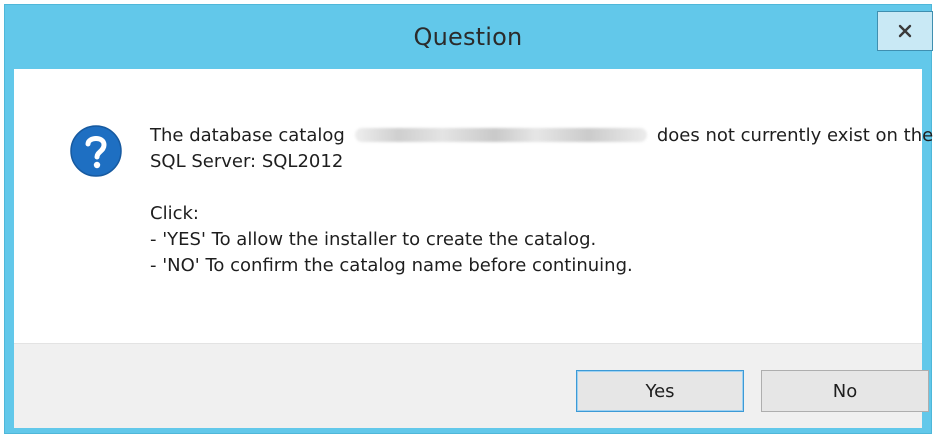 The image size is (936, 438). I want to click on redacted-catalog-name, so click(500, 135).